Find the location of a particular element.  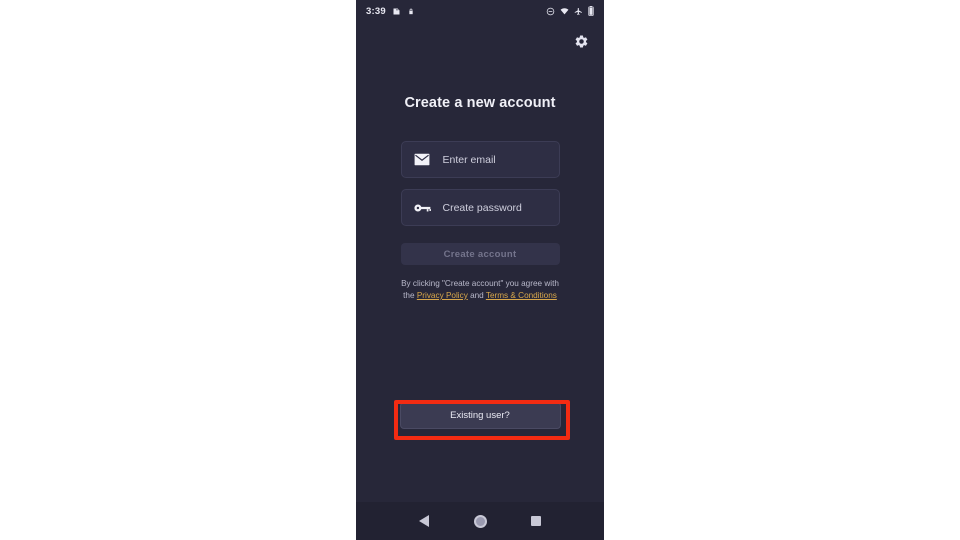

nav-home-button is located at coordinates (480, 521).